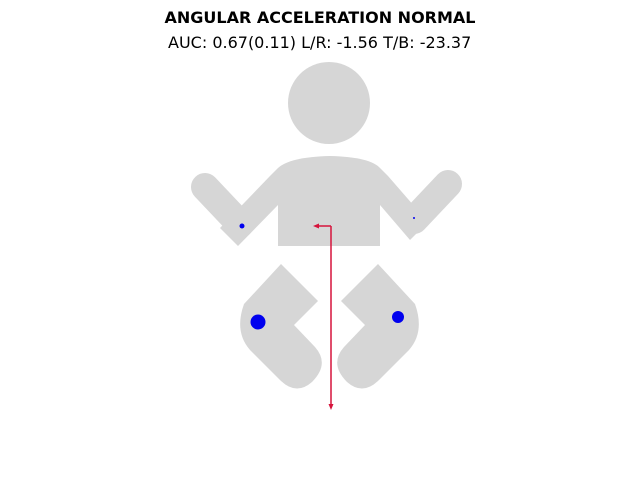 The height and width of the screenshot is (480, 640). What do you see at coordinates (398, 317) in the screenshot?
I see `marker-right-leg` at bounding box center [398, 317].